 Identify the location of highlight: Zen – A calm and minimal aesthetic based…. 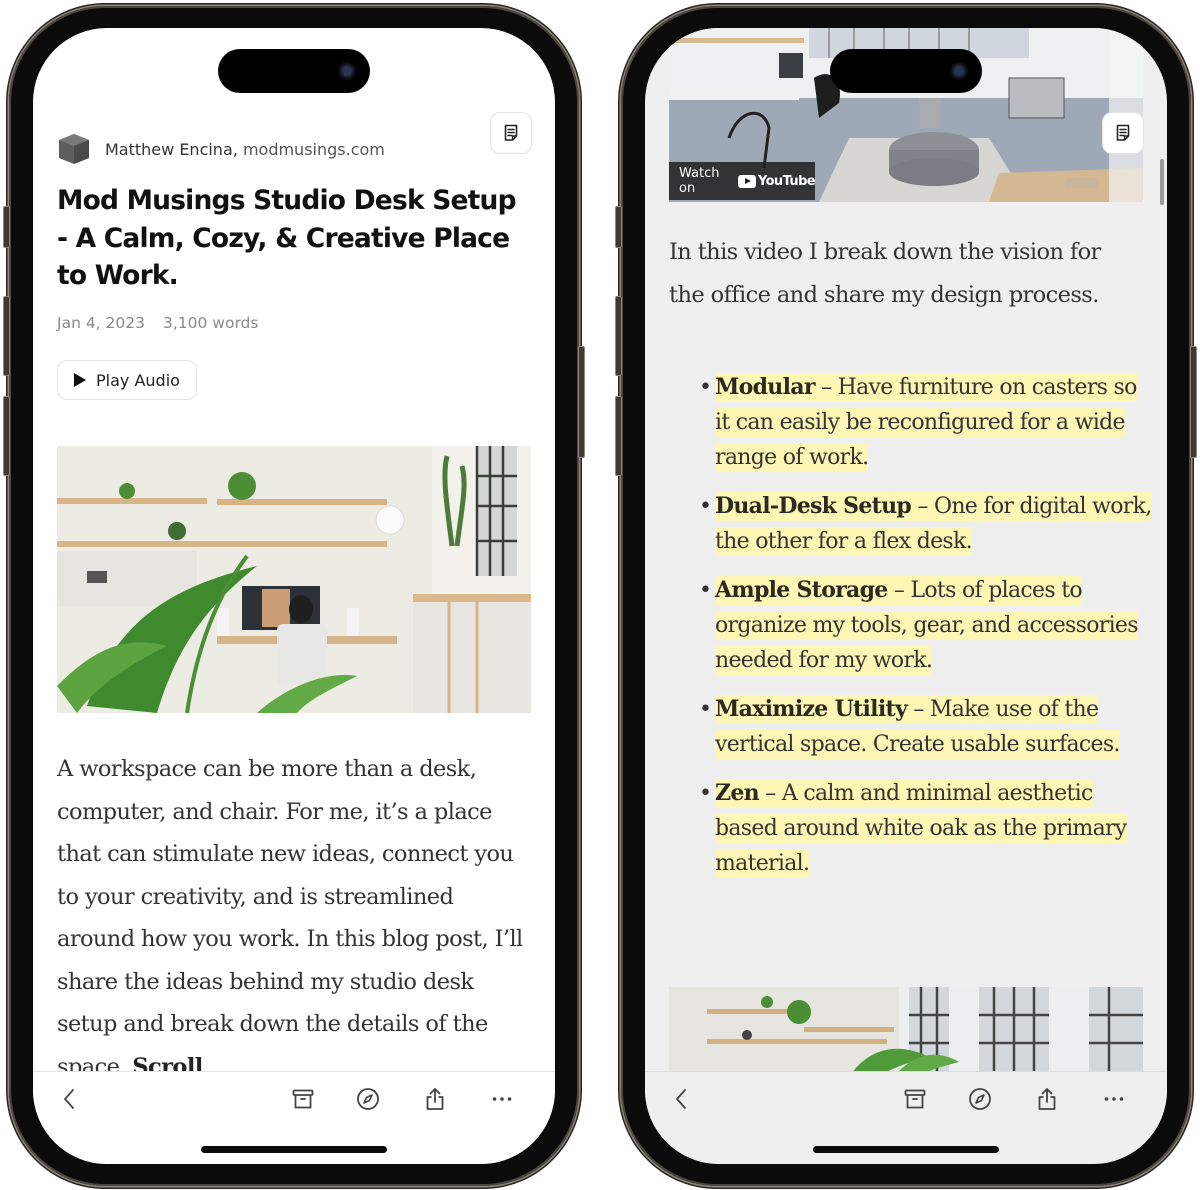
(921, 828).